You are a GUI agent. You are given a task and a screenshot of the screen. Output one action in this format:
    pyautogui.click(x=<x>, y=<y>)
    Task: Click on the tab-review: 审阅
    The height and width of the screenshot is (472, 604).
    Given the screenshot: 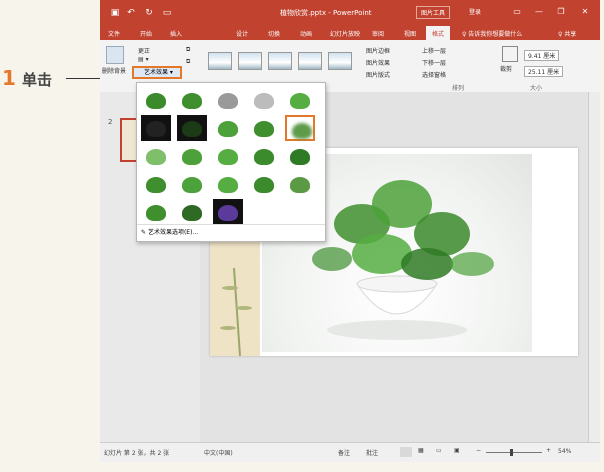 What is the action you would take?
    pyautogui.click(x=378, y=33)
    